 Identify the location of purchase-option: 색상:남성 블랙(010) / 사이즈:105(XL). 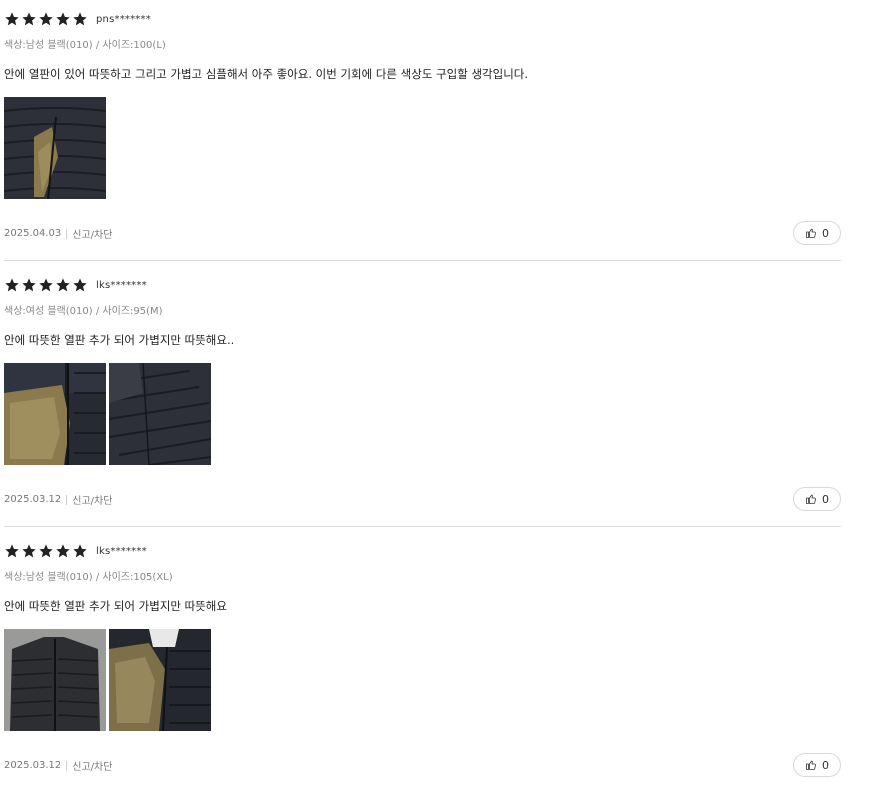
(88, 577).